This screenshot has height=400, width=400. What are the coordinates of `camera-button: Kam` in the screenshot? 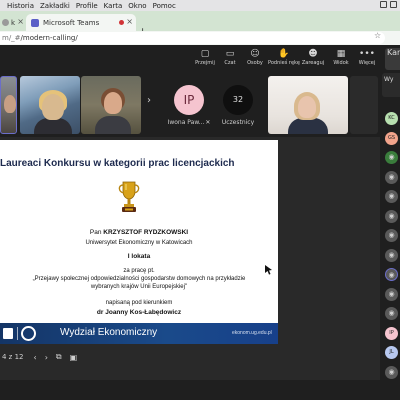 It's located at (392, 59).